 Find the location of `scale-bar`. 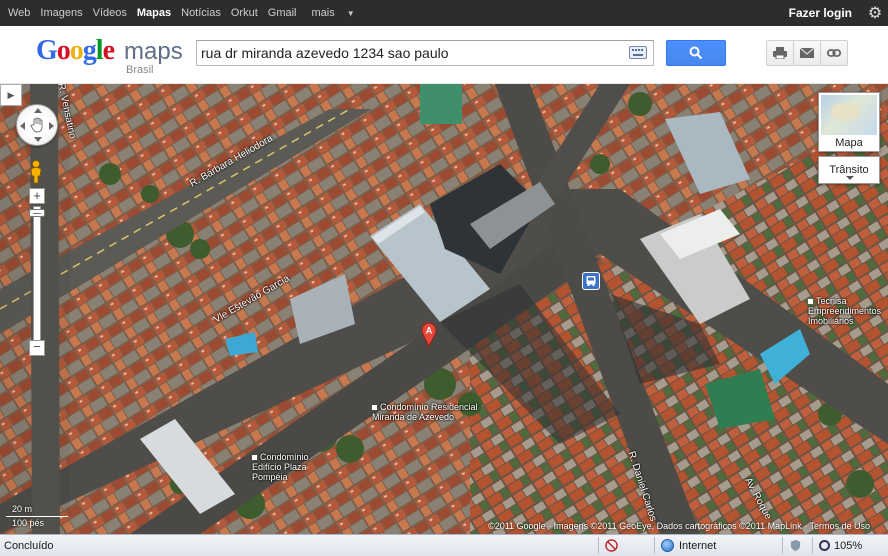

scale-bar is located at coordinates (37, 516).